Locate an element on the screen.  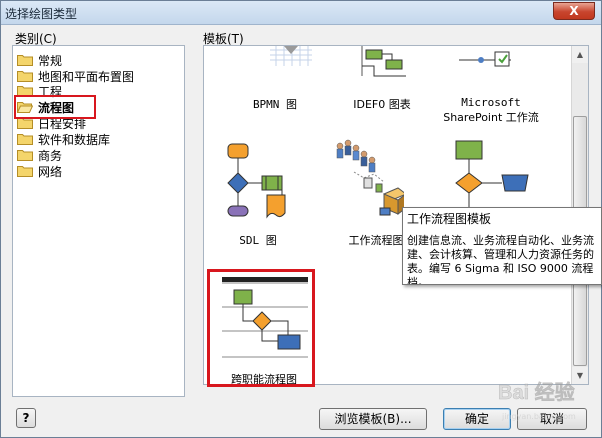
tooltip-line: 创建信息流、业务流程自动化、业务流 is located at coordinates (500, 240).